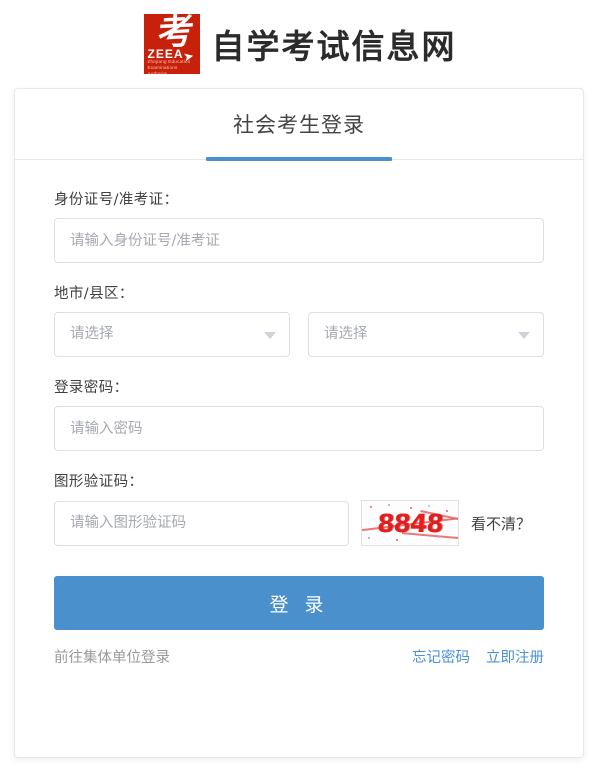 Image resolution: width=600 pixels, height=781 pixels. I want to click on id-field-group: 身份证号/准考证：, so click(299, 225).